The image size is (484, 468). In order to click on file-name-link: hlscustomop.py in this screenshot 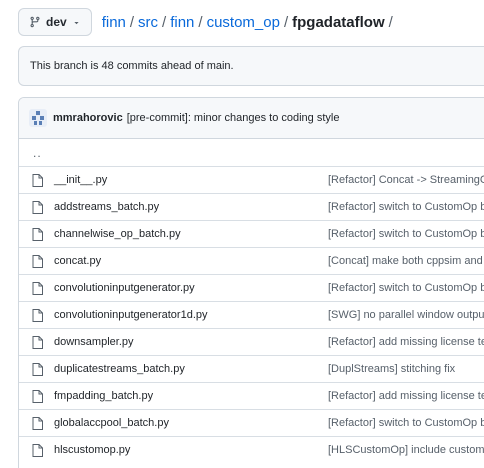, I will do `click(92, 450)`.